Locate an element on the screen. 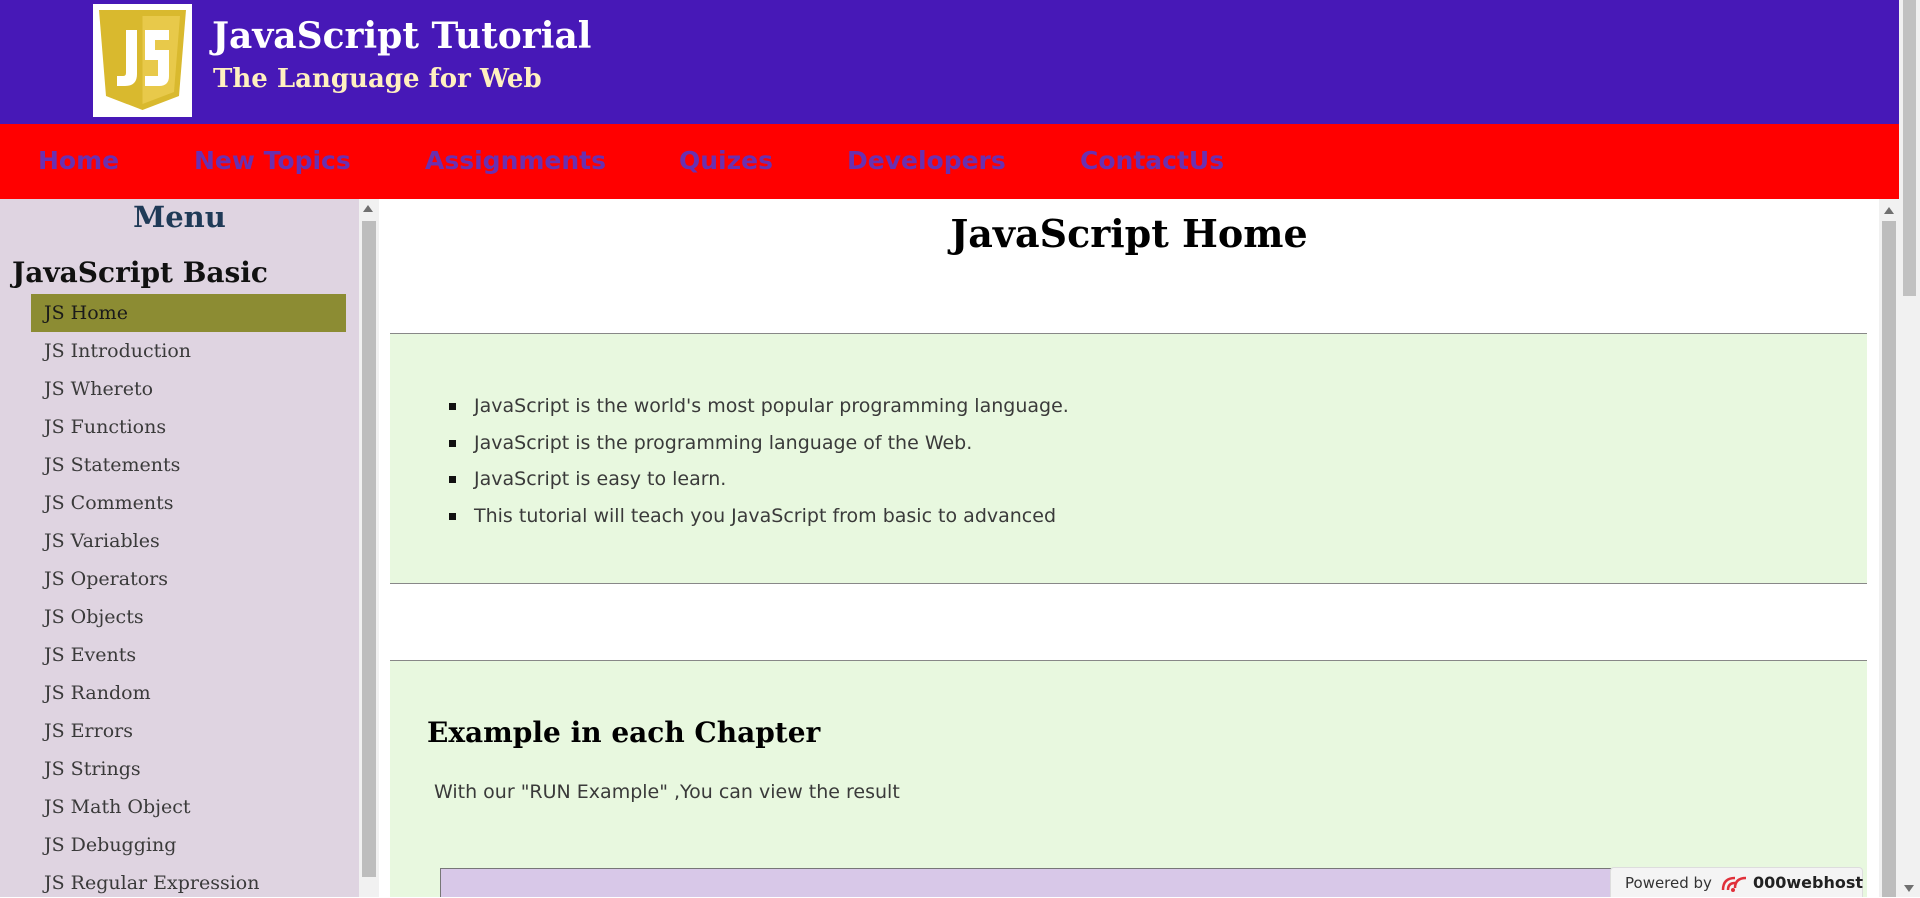 The height and width of the screenshot is (898, 1920). sidebar-scroll-thumb is located at coordinates (369, 549).